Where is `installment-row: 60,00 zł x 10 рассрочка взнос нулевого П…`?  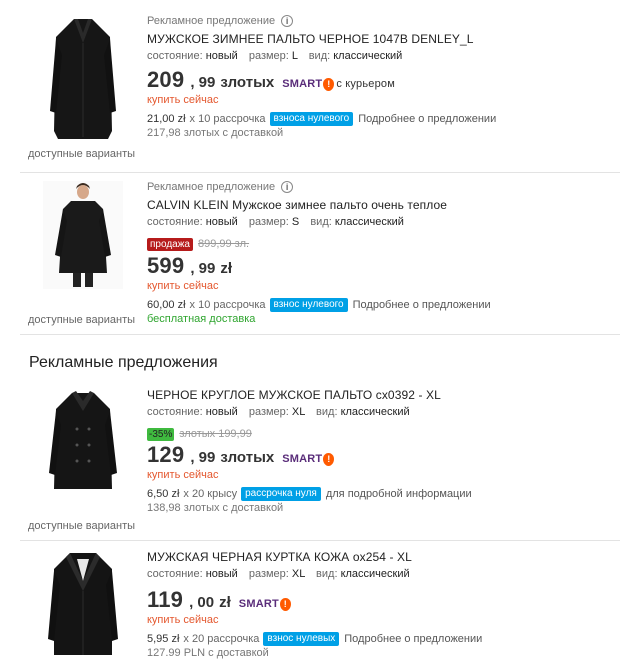 installment-row: 60,00 zł x 10 рассрочка взнос нулевого П… is located at coordinates (377, 305).